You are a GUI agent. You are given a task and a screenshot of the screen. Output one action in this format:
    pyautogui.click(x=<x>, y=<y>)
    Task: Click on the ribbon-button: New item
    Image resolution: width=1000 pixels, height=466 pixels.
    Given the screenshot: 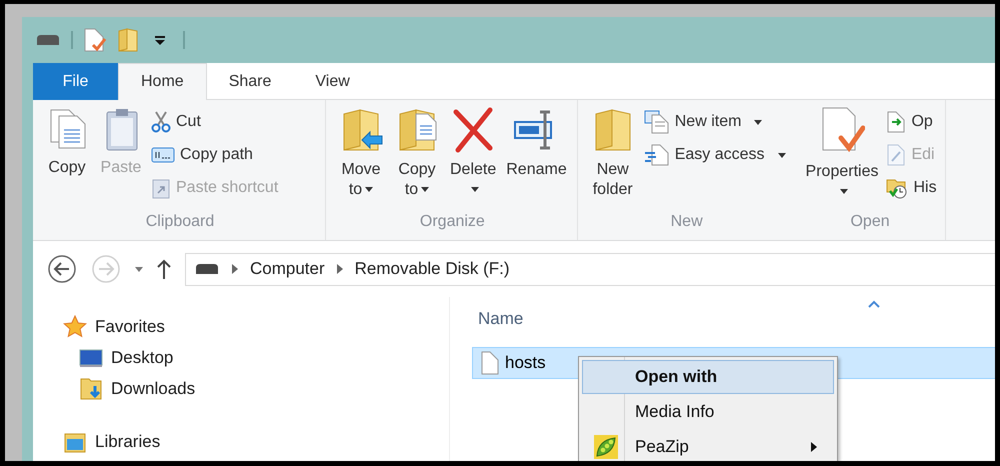 What is the action you would take?
    pyautogui.click(x=715, y=122)
    